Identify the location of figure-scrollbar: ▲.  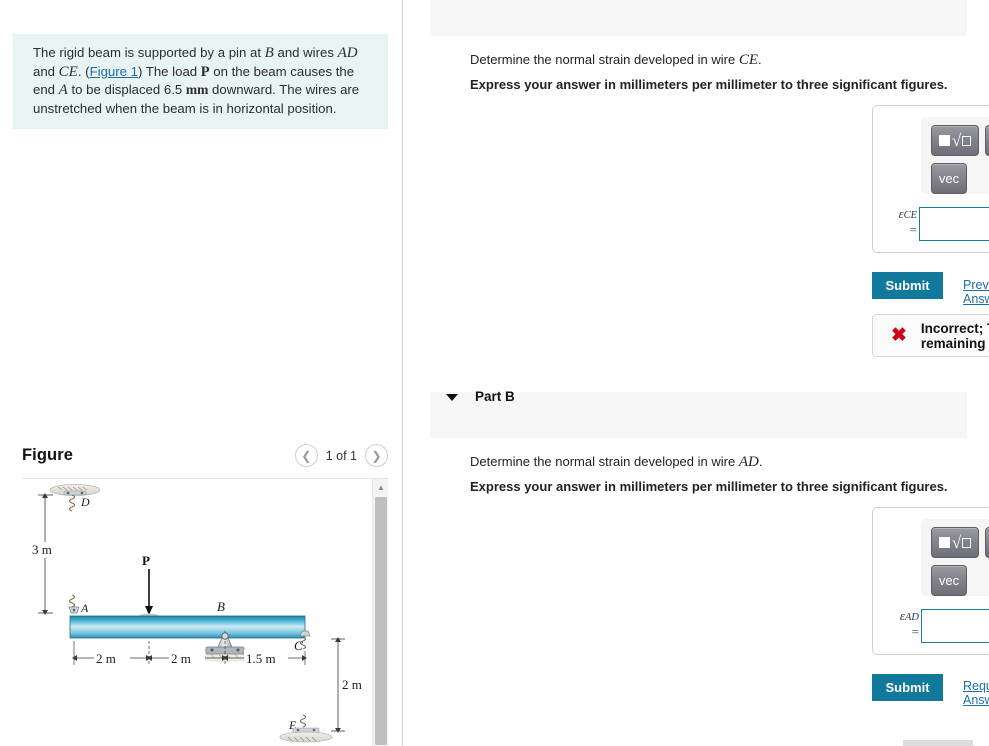
(380, 612).